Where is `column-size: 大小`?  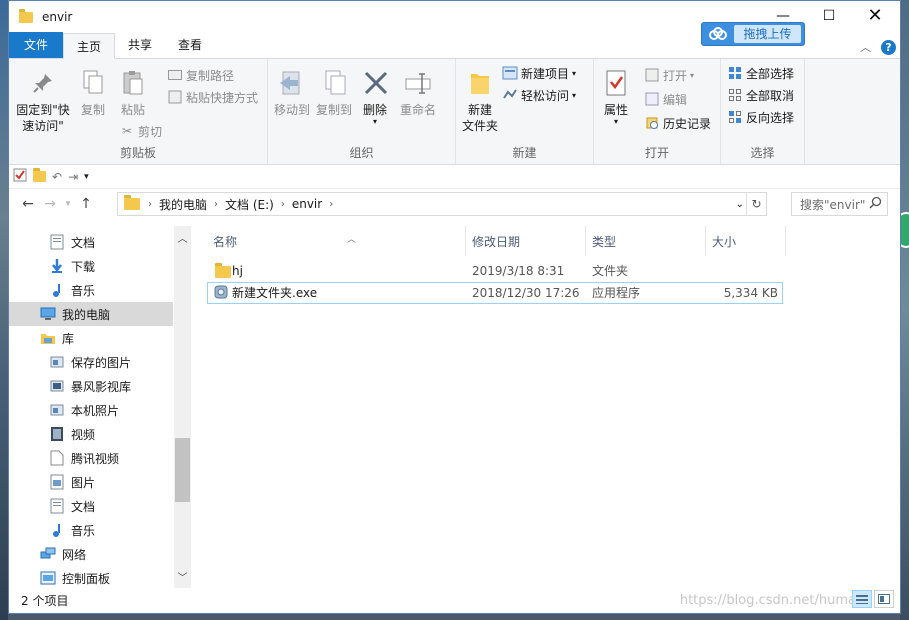 column-size: 大小 is located at coordinates (746, 241).